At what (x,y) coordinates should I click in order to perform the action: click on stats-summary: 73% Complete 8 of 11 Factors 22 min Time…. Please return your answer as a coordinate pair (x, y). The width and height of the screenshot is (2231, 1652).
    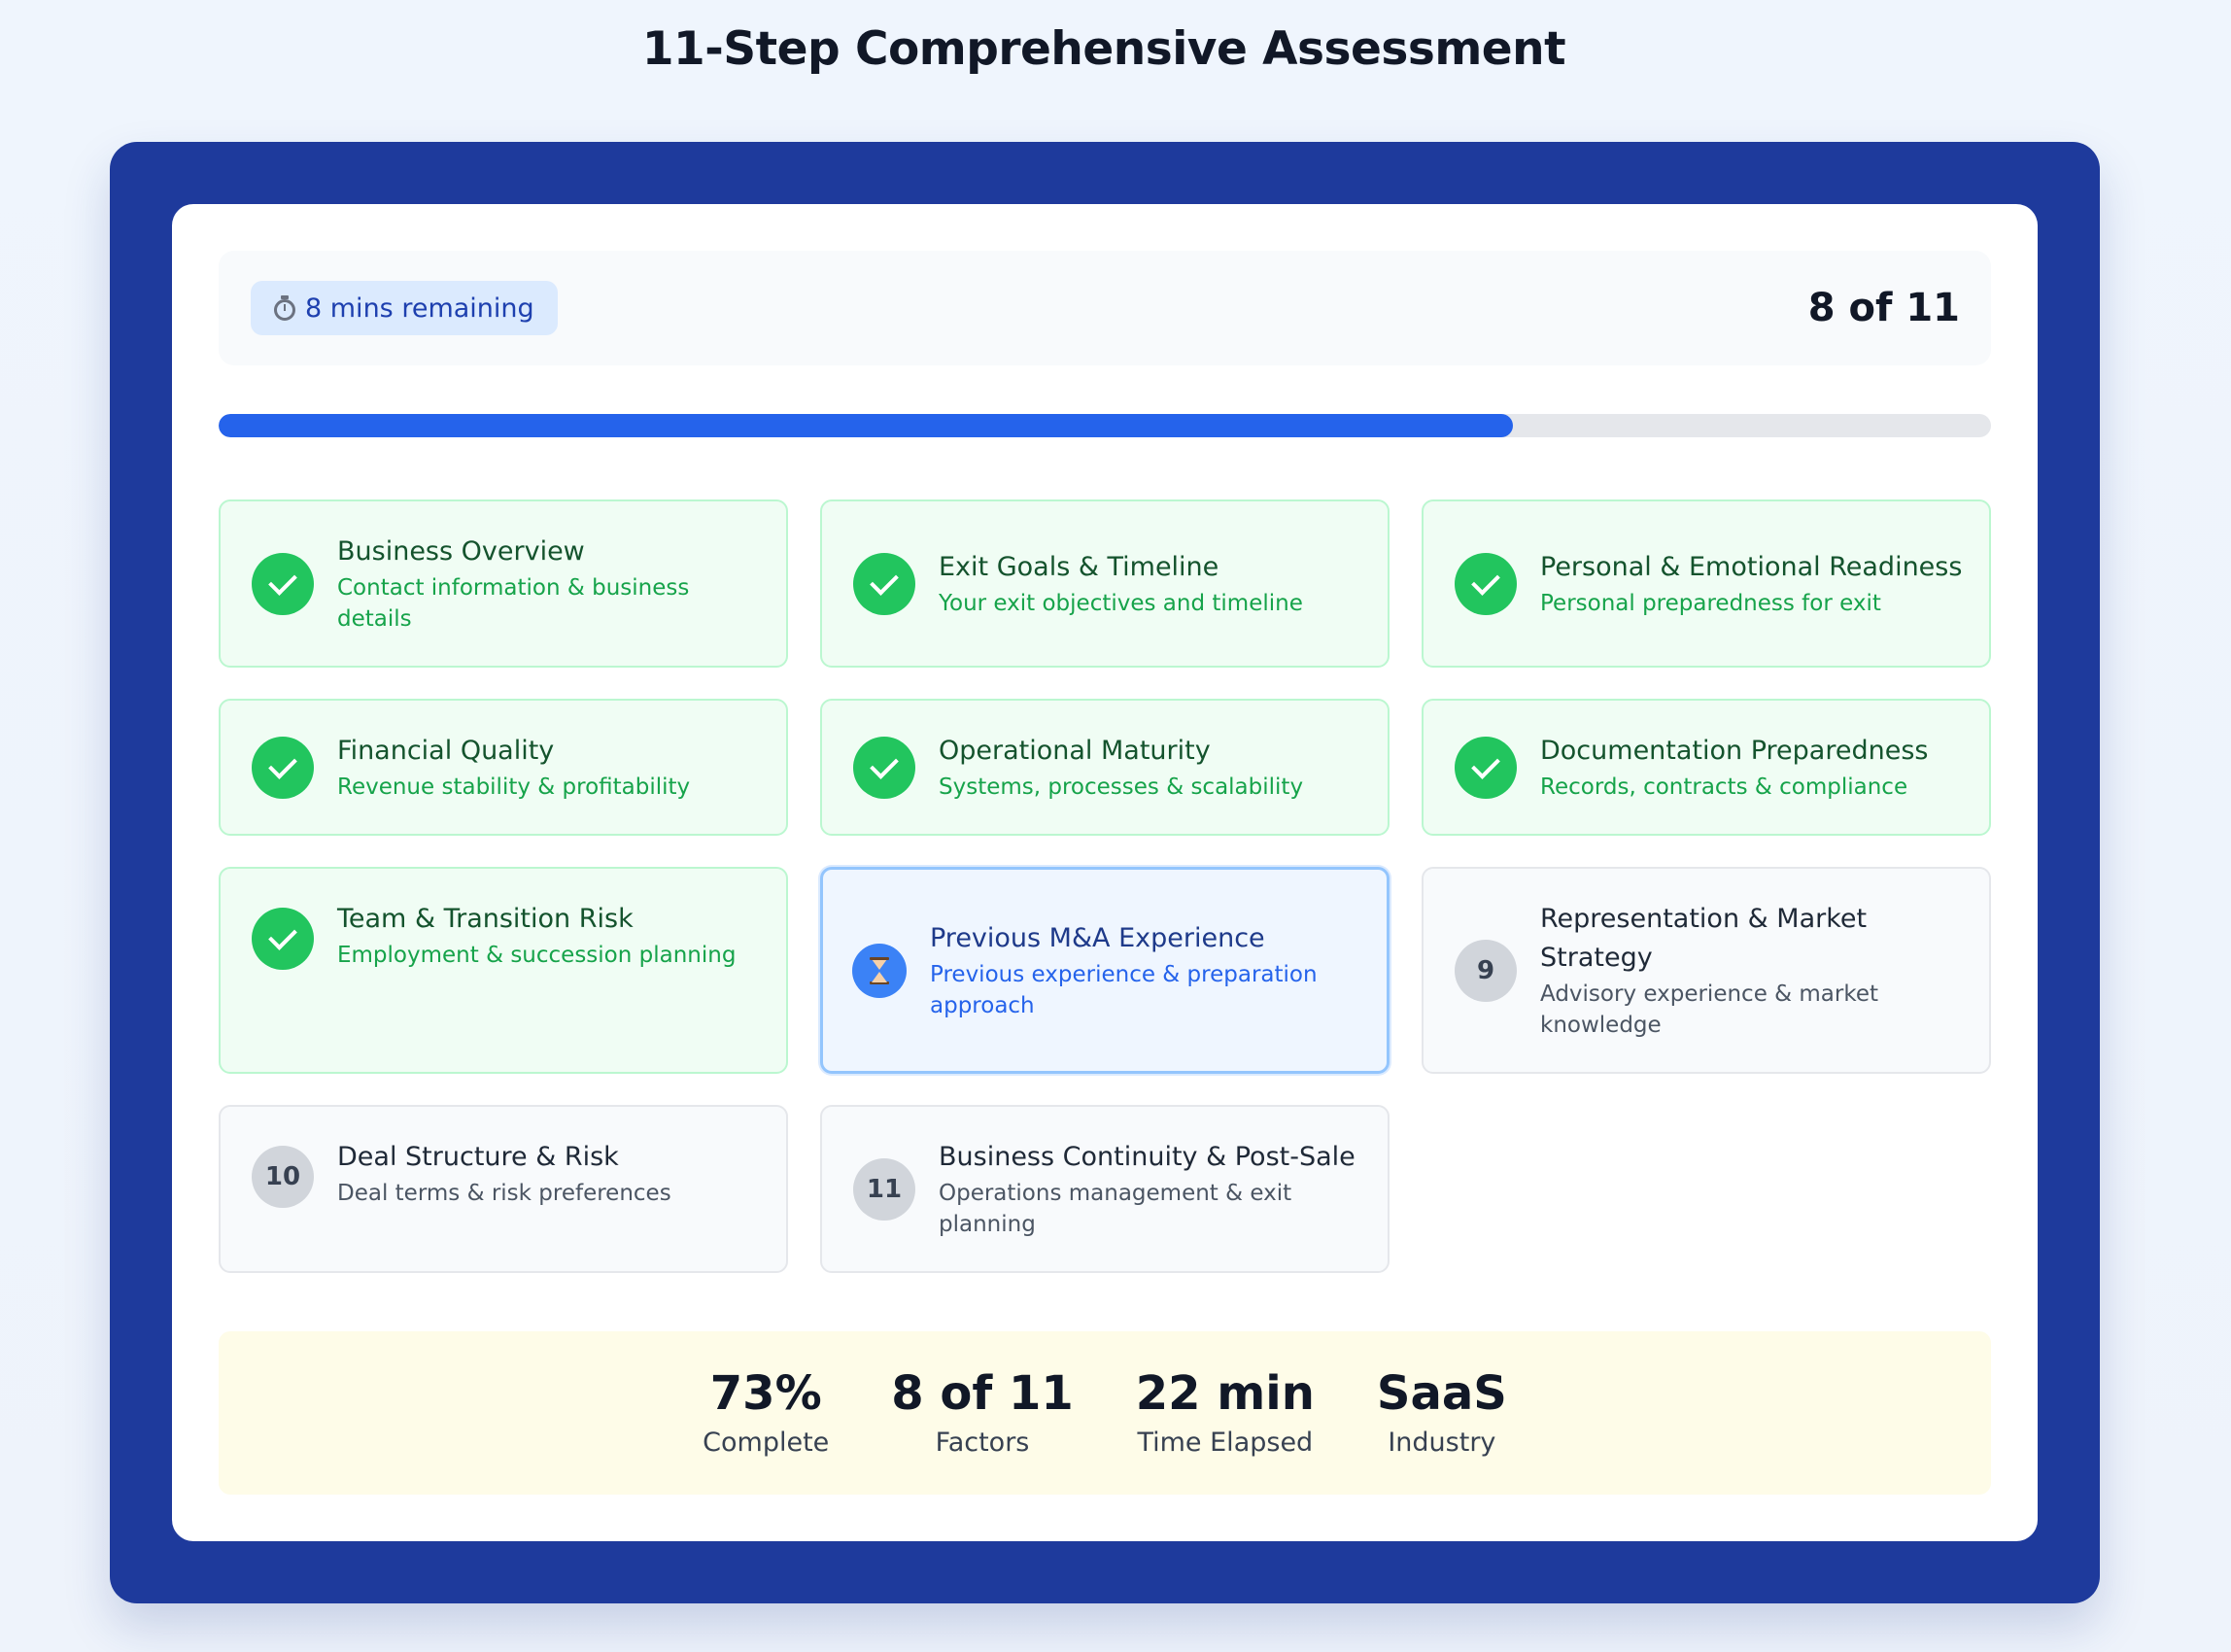
    Looking at the image, I should click on (1105, 1413).